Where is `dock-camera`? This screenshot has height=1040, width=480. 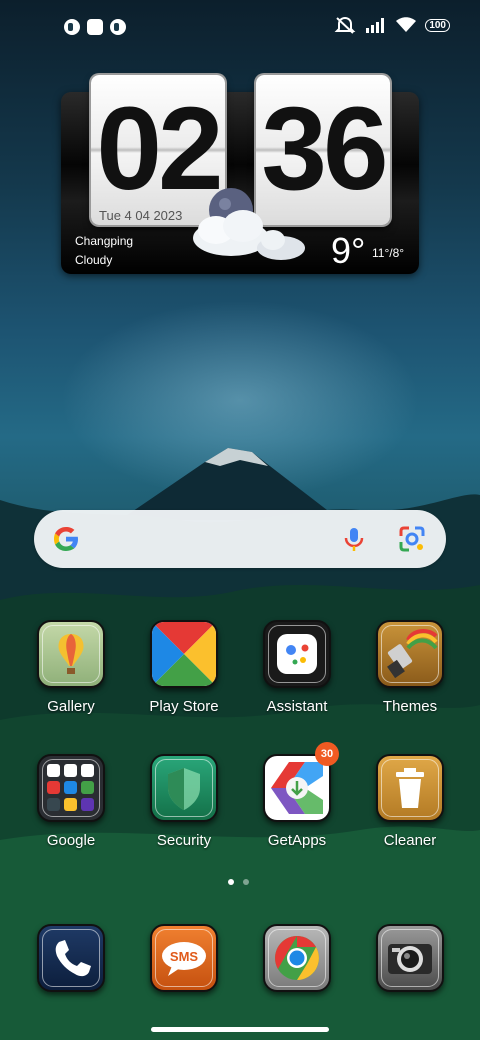
dock-camera is located at coordinates (410, 958).